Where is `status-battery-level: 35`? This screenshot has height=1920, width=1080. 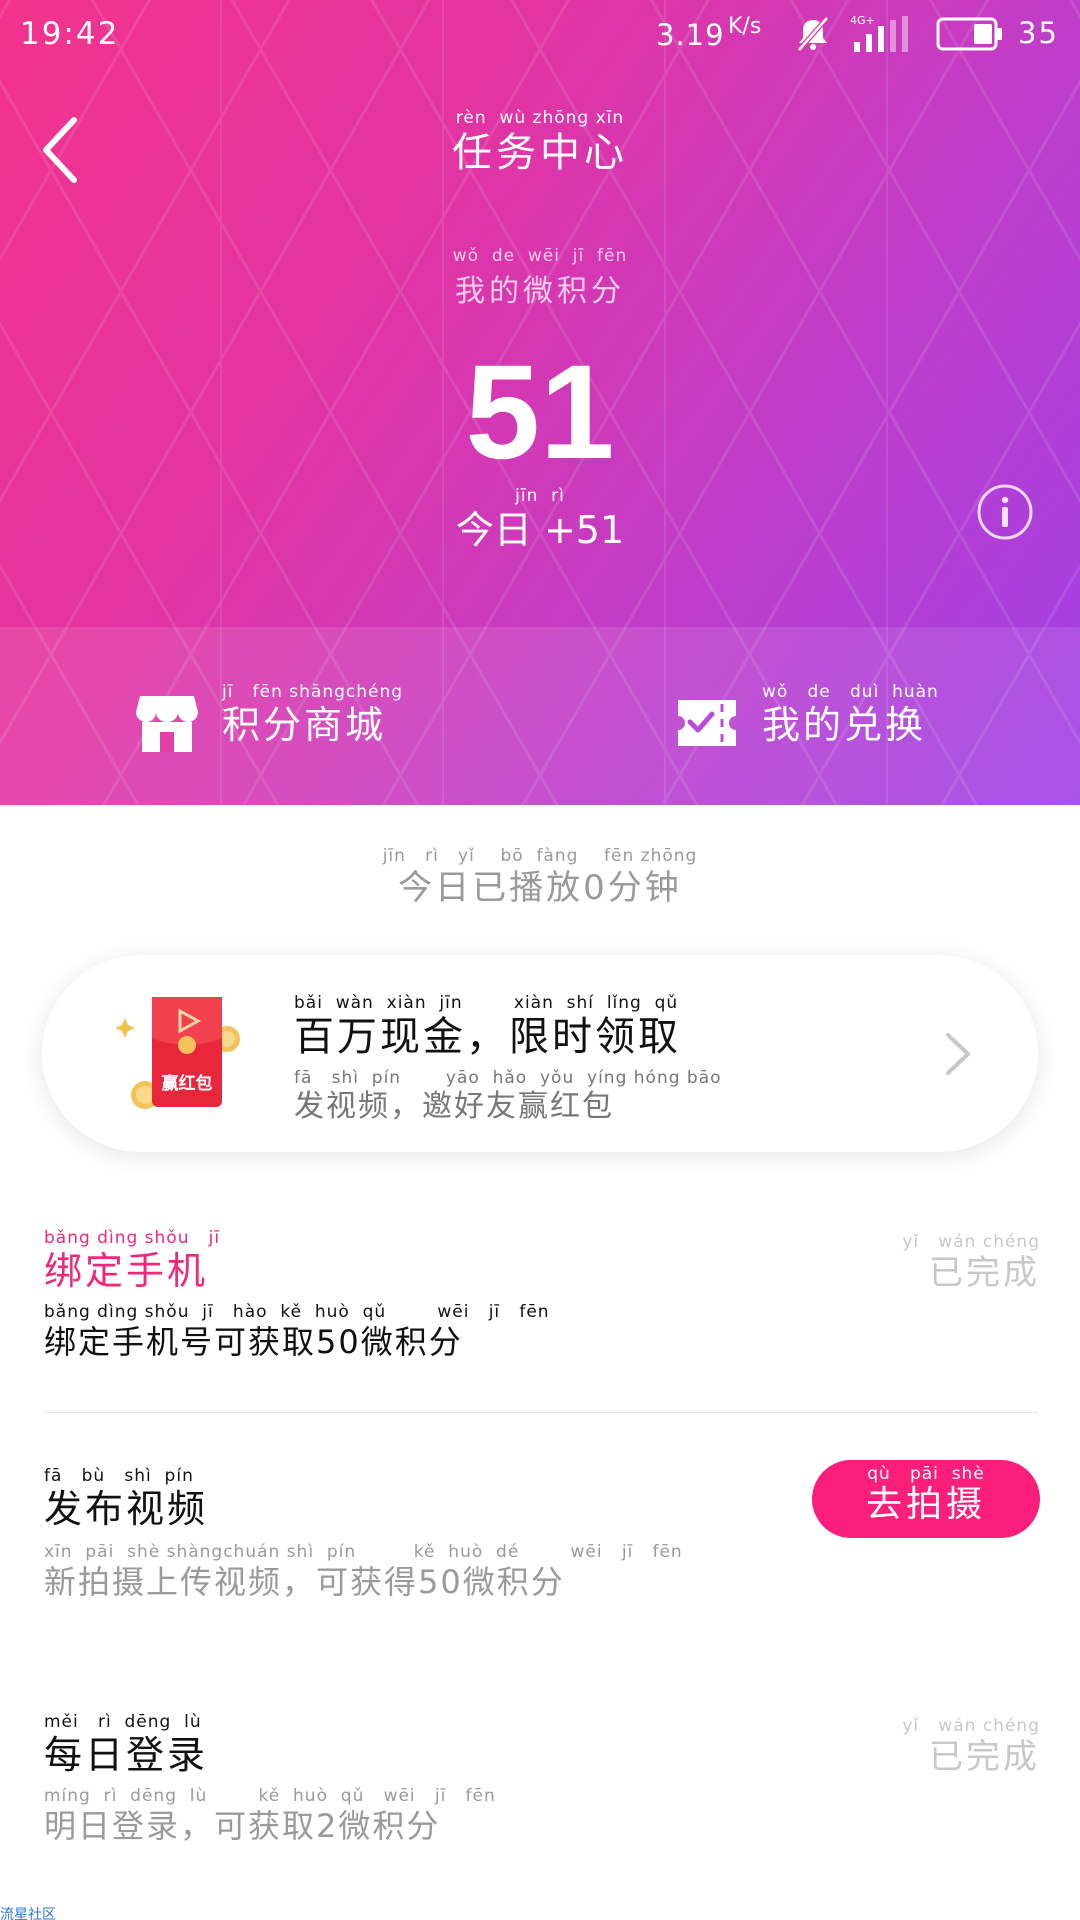
status-battery-level: 35 is located at coordinates (1038, 33).